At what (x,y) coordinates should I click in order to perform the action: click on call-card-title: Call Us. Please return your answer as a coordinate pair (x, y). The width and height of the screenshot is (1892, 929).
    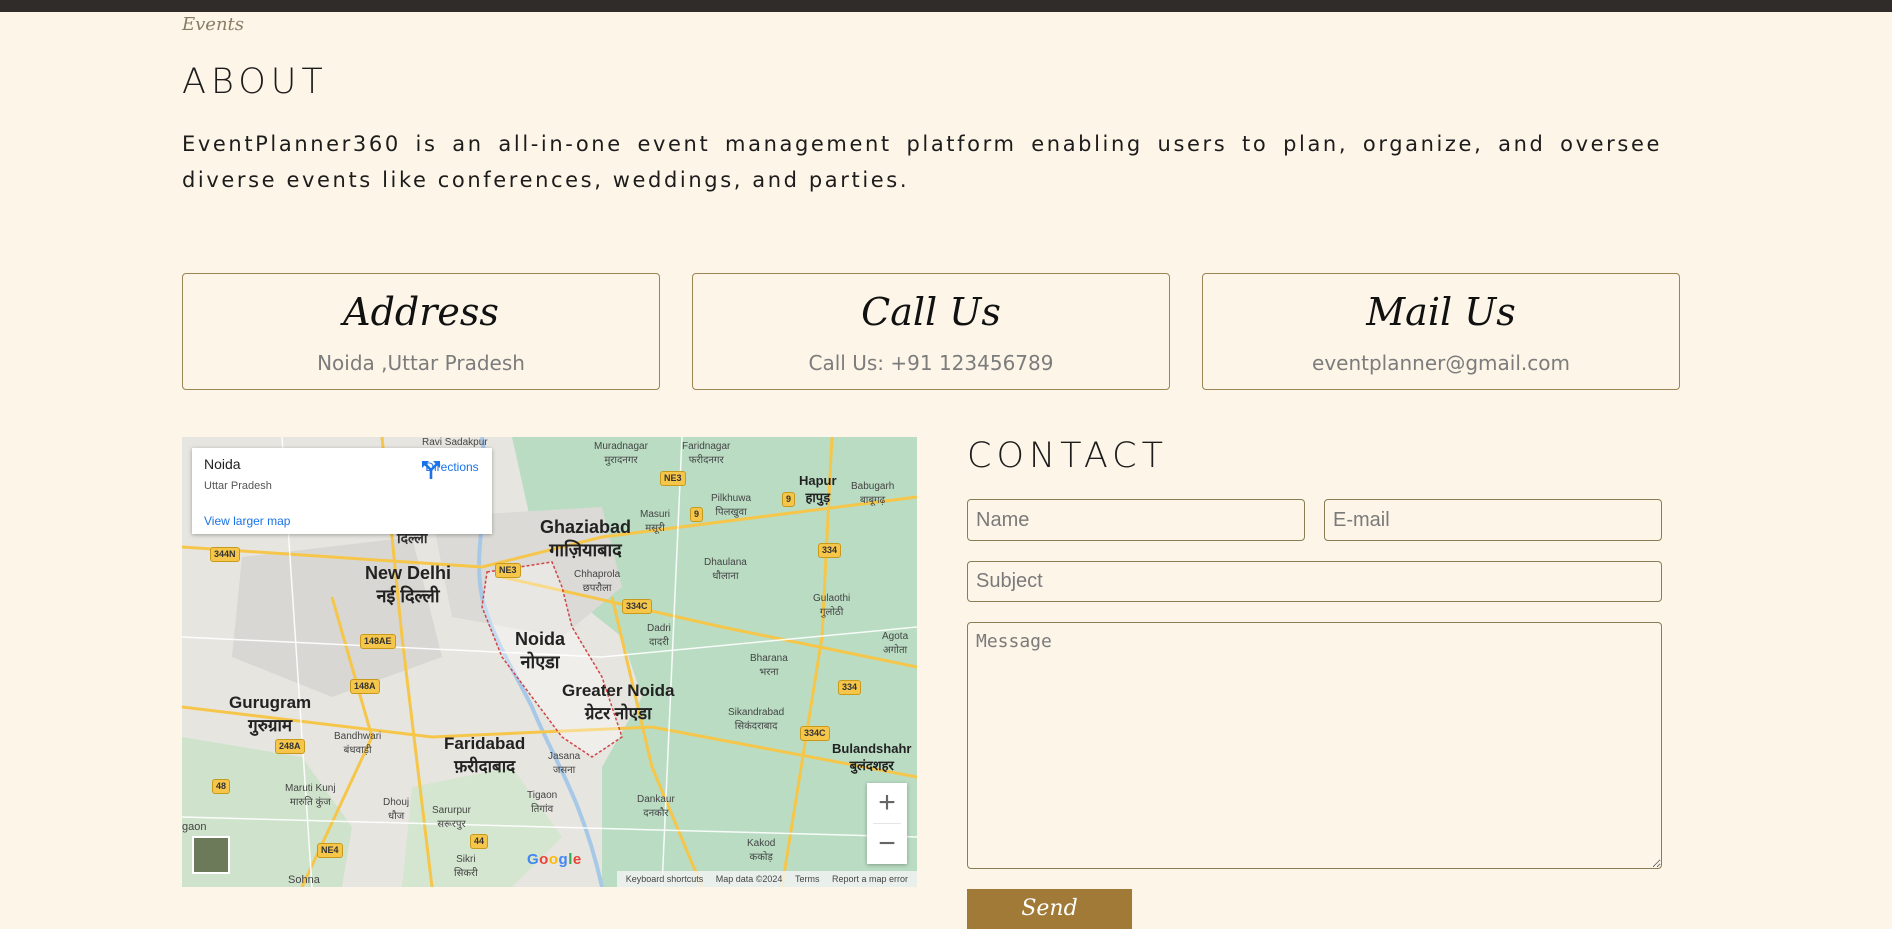
    Looking at the image, I should click on (931, 312).